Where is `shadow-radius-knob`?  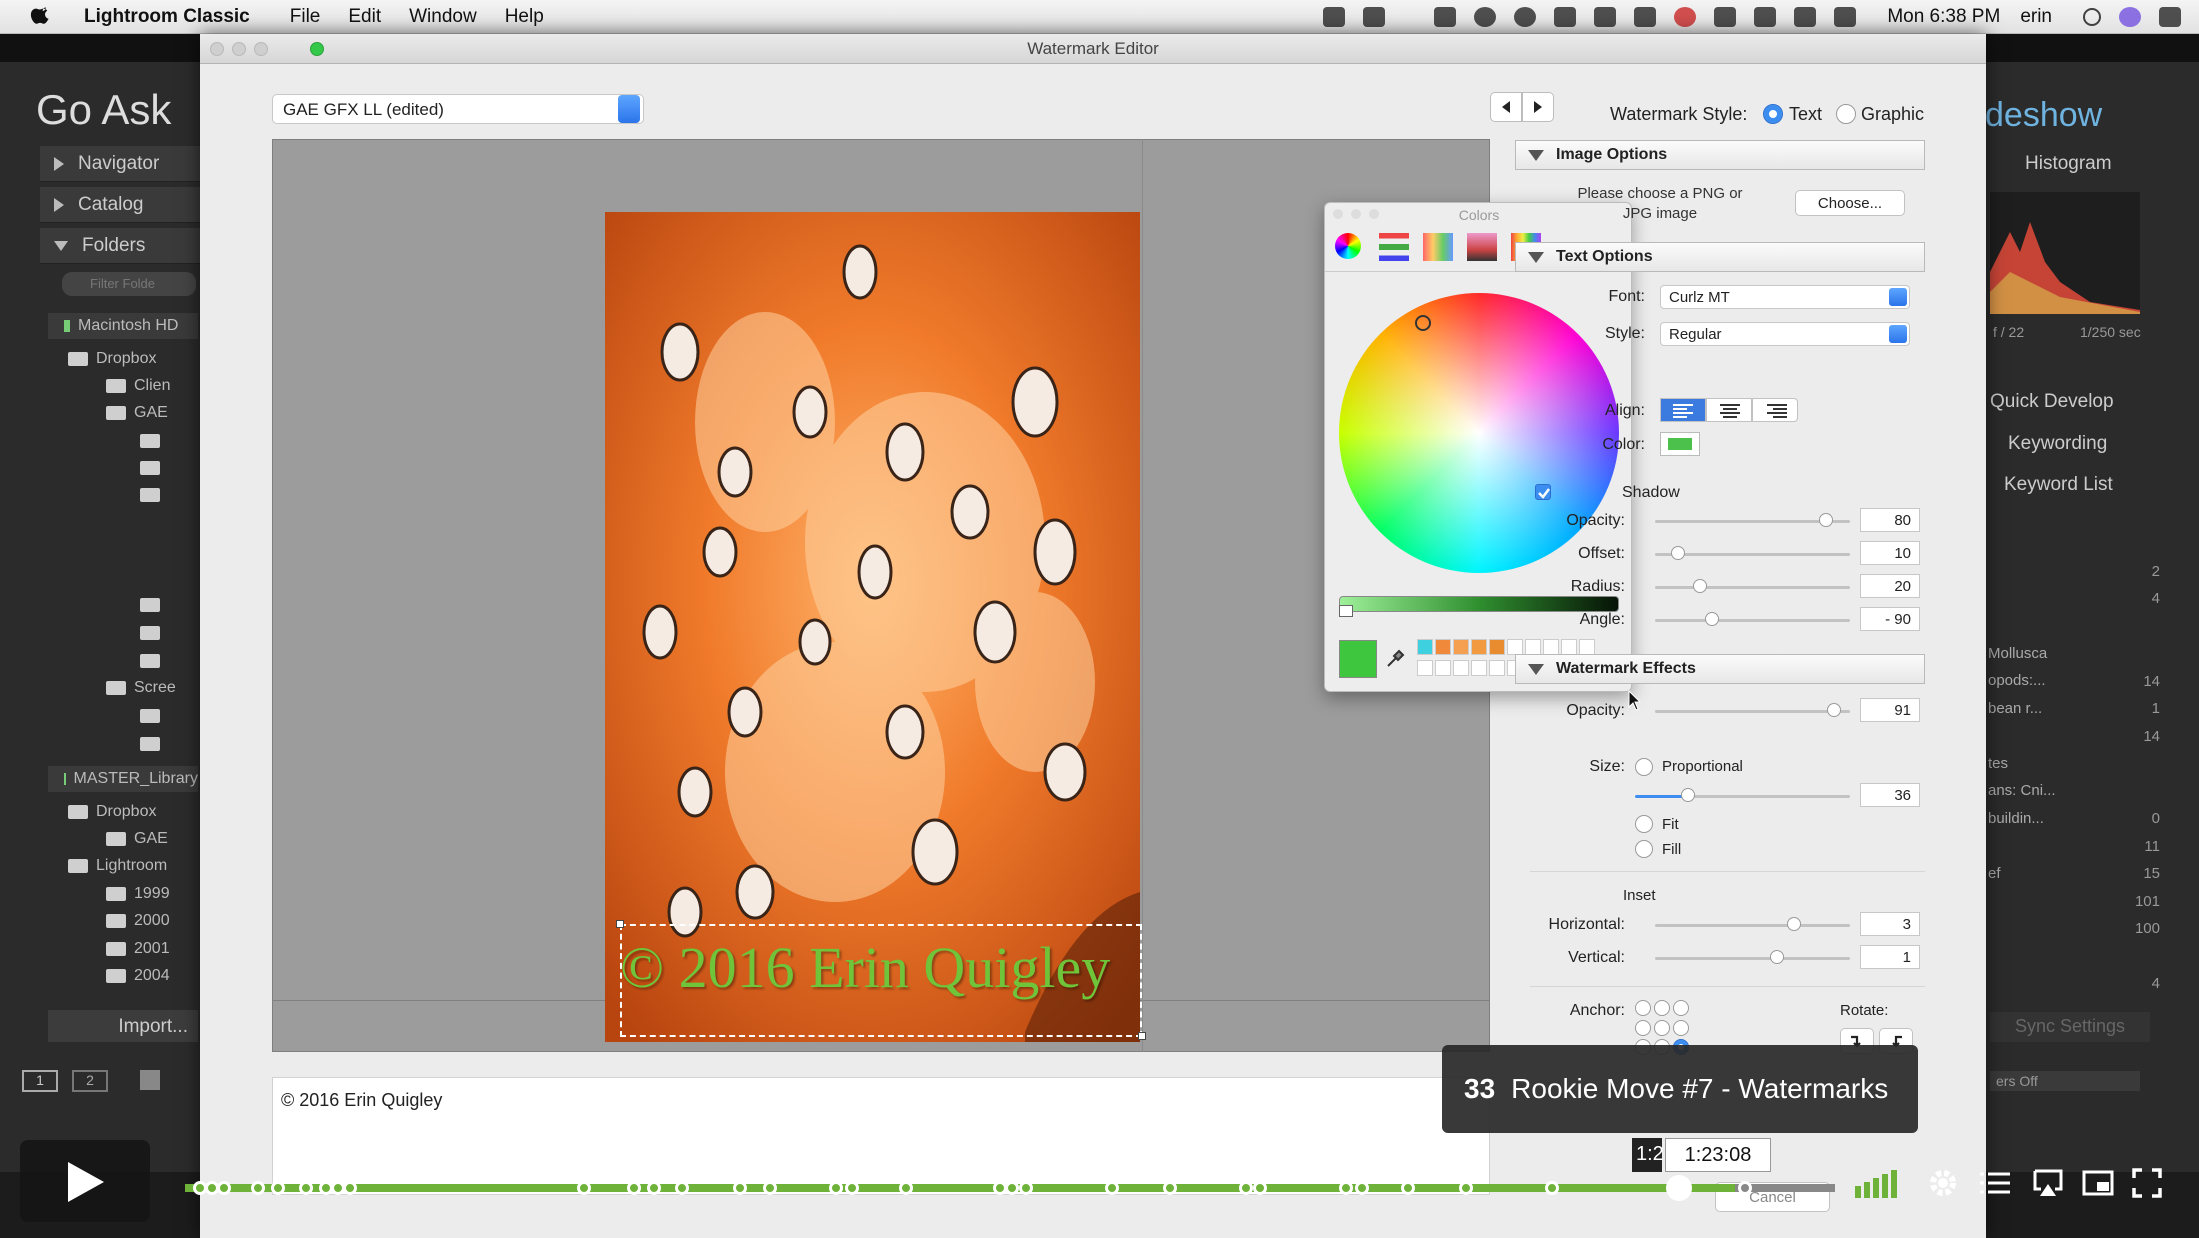 shadow-radius-knob is located at coordinates (1700, 586).